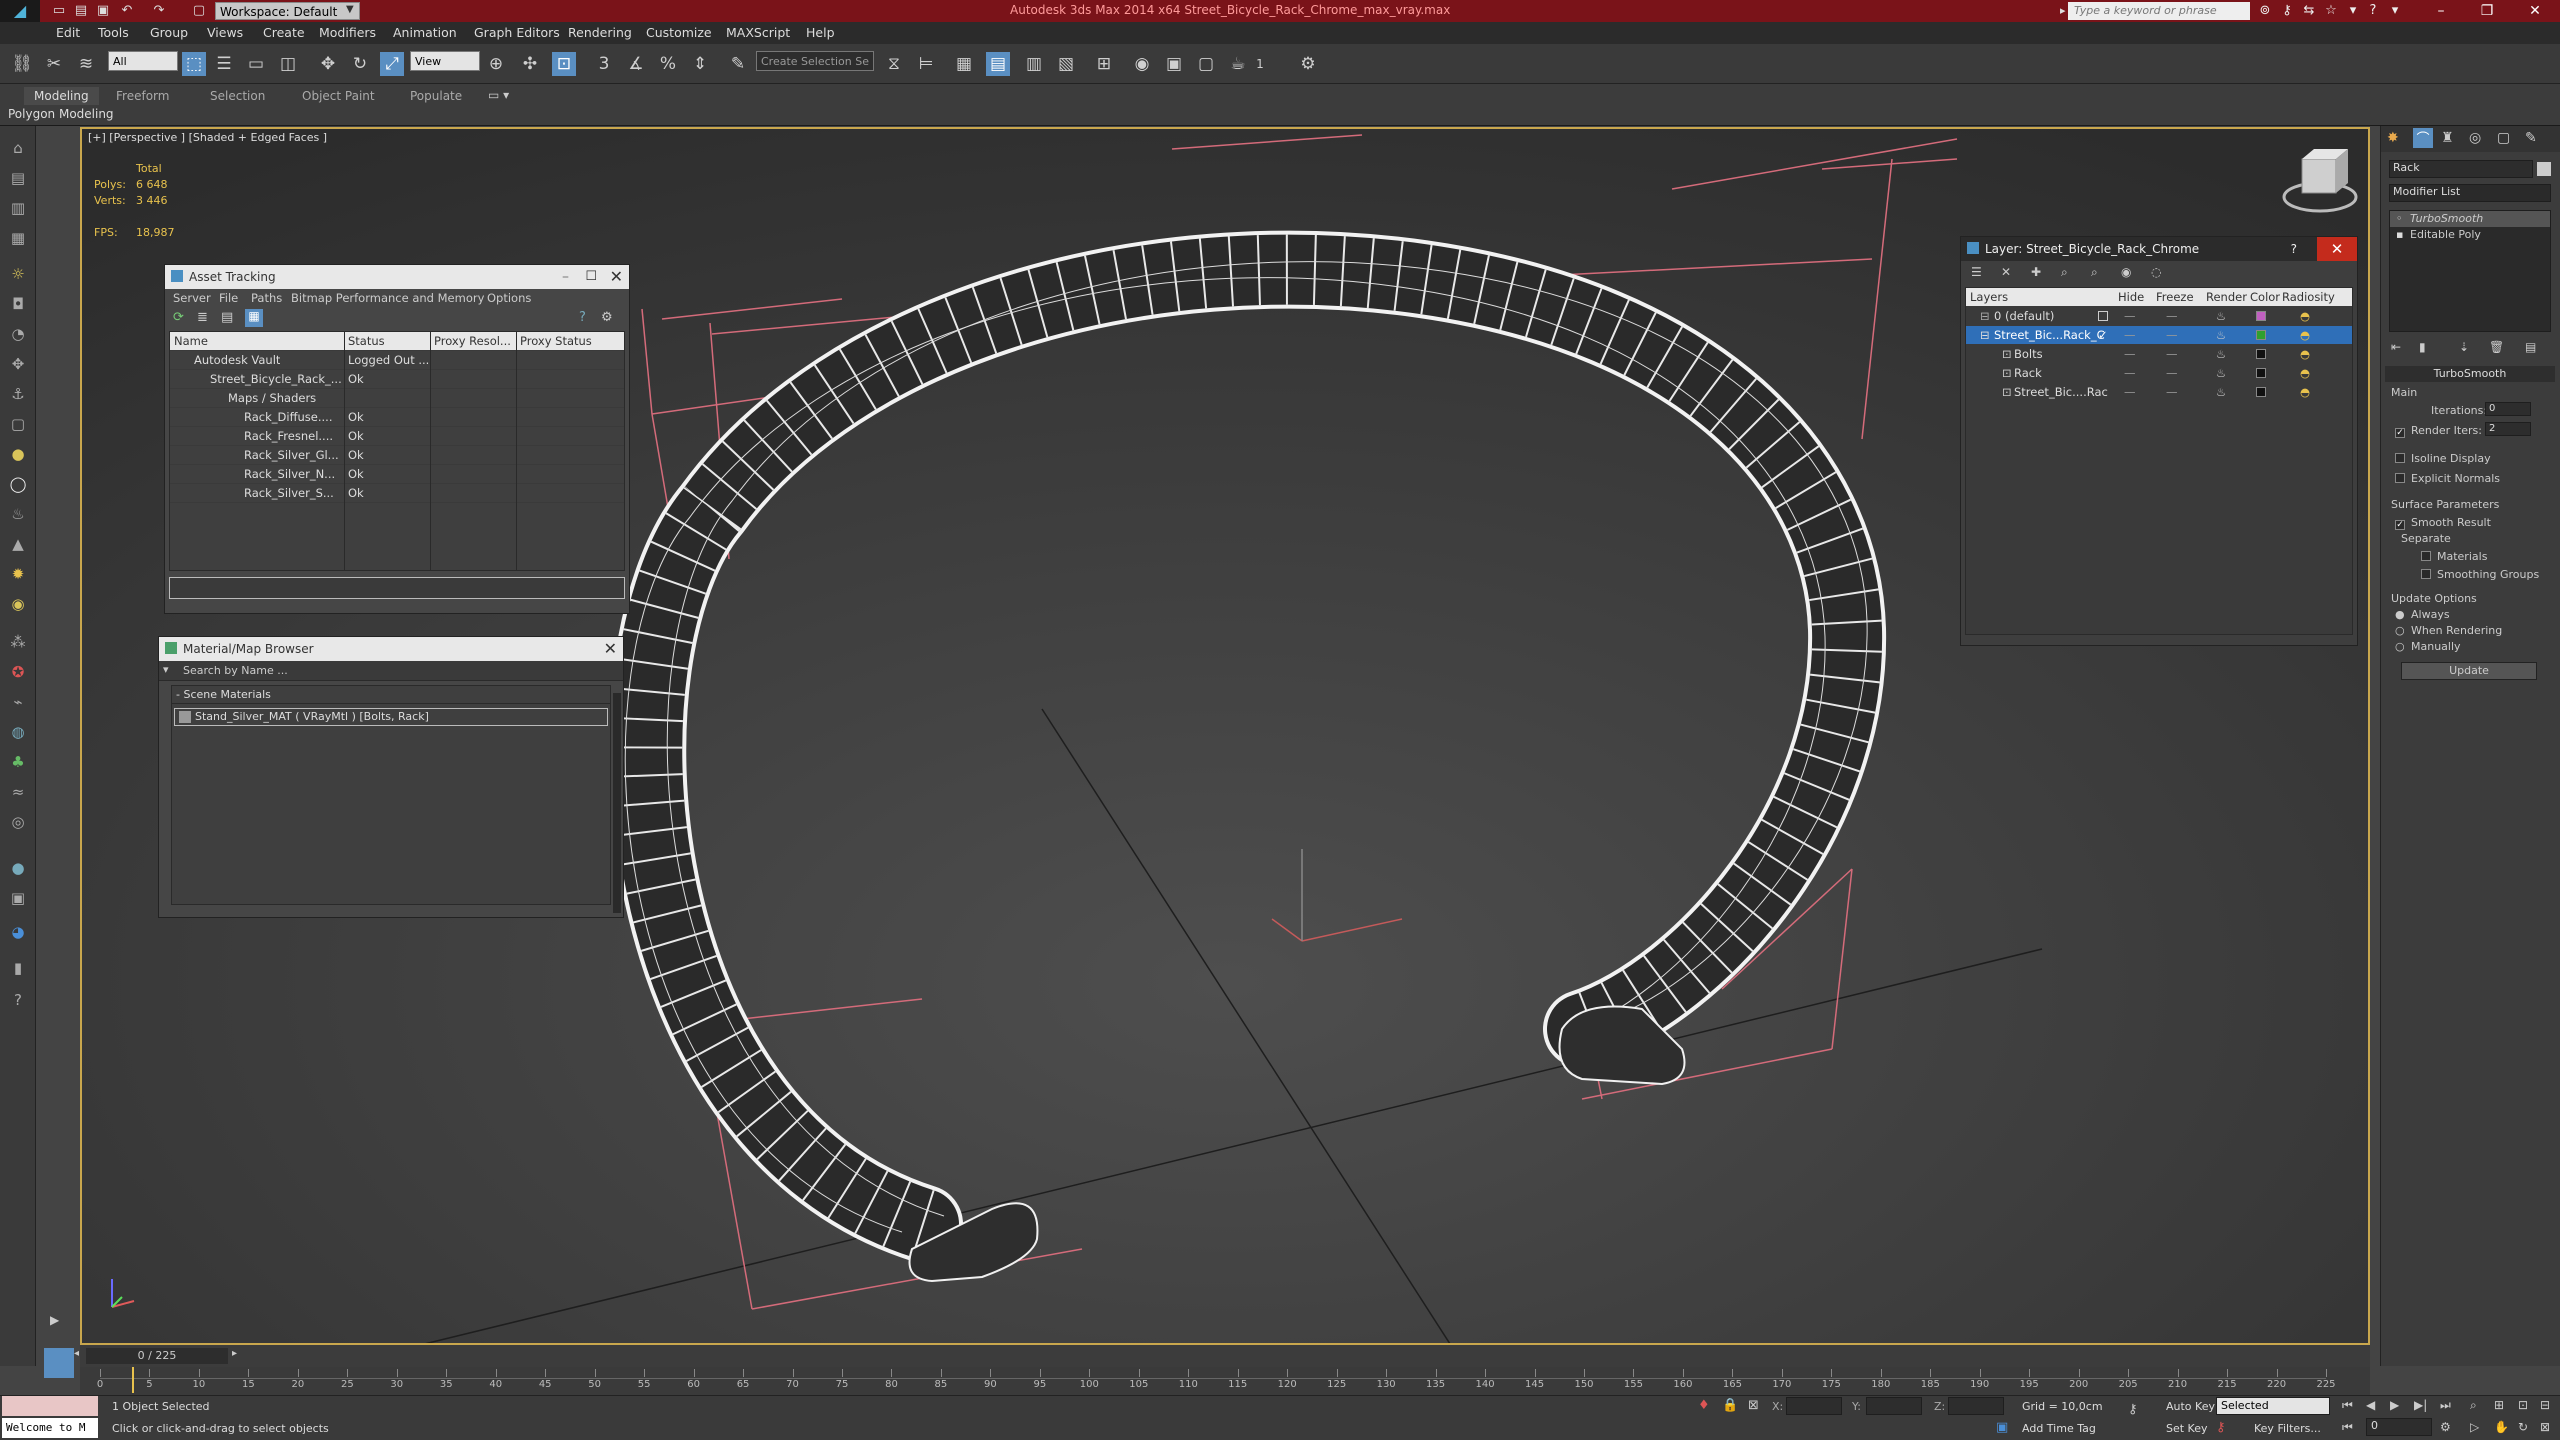  Describe the element at coordinates (18, 604) in the screenshot. I see `omni-light-icon: ◉` at that location.